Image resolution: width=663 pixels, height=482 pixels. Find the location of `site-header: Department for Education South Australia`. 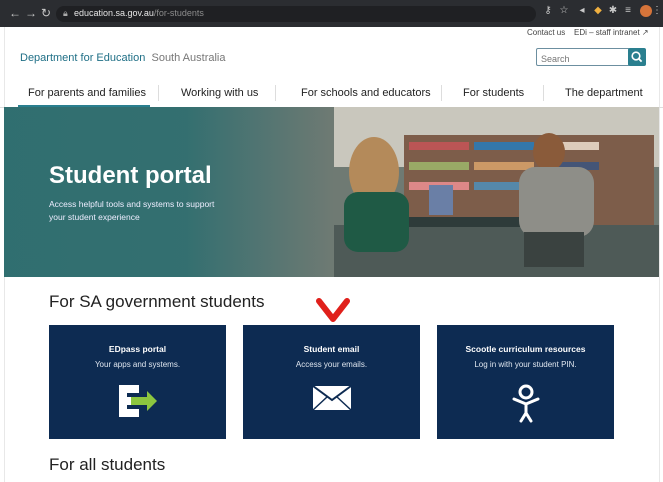

site-header: Department for Education South Australia is located at coordinates (331, 62).